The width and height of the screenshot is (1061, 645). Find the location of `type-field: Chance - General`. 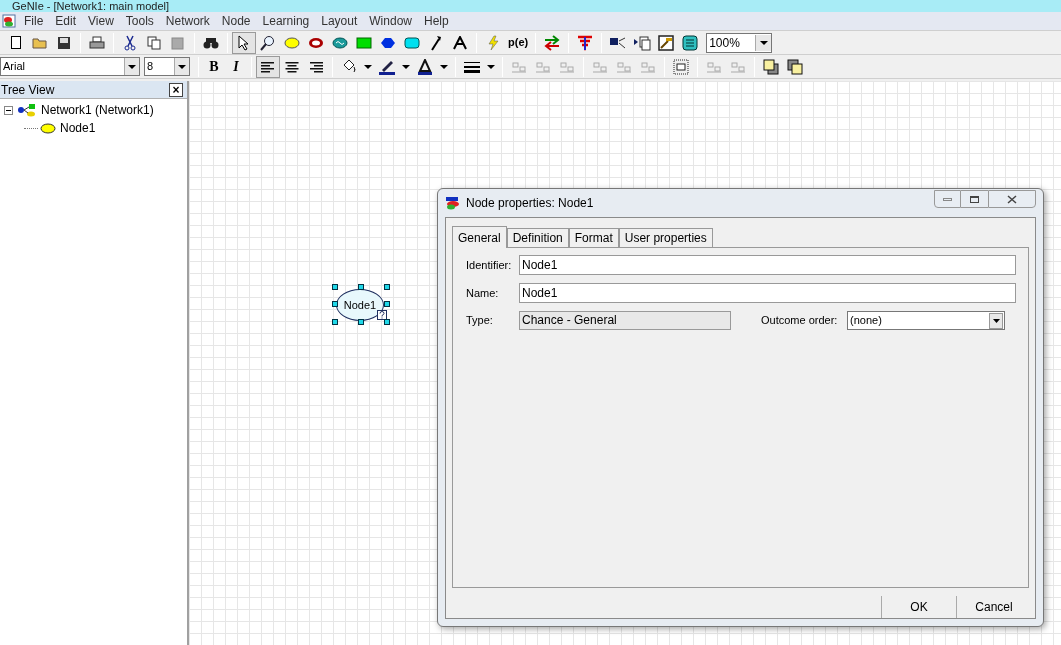

type-field: Chance - General is located at coordinates (625, 320).